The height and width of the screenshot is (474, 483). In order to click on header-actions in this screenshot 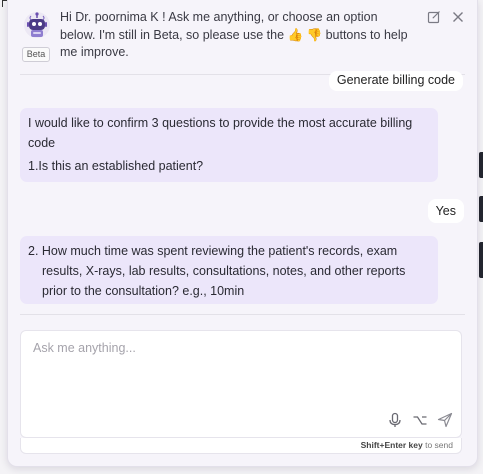, I will do `click(446, 17)`.